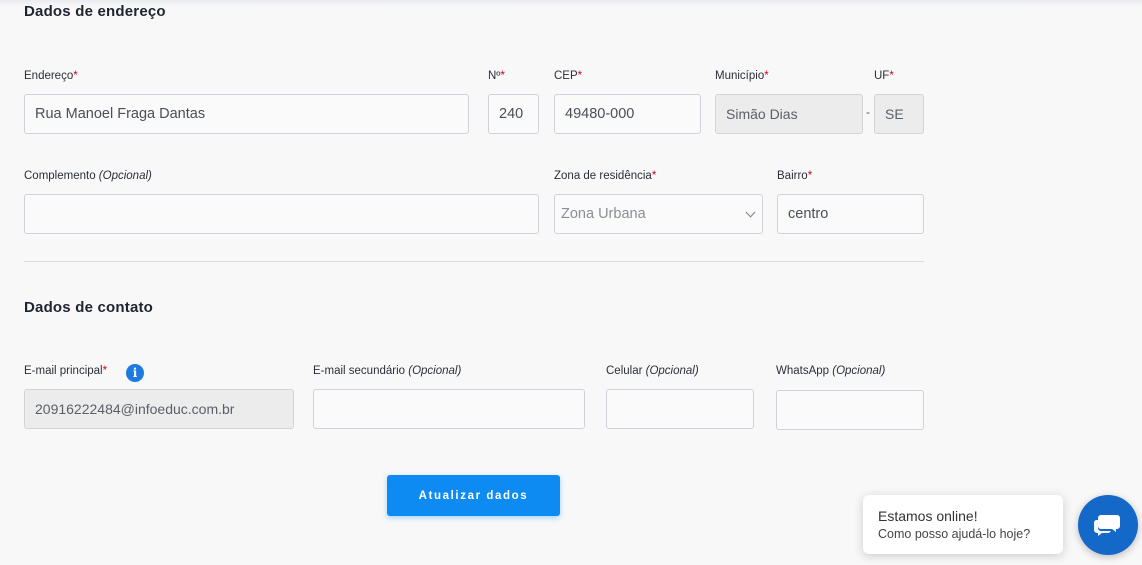 Image resolution: width=1142 pixels, height=565 pixels. I want to click on email-secundario-label: E-mail secundário (Opcional), so click(387, 371).